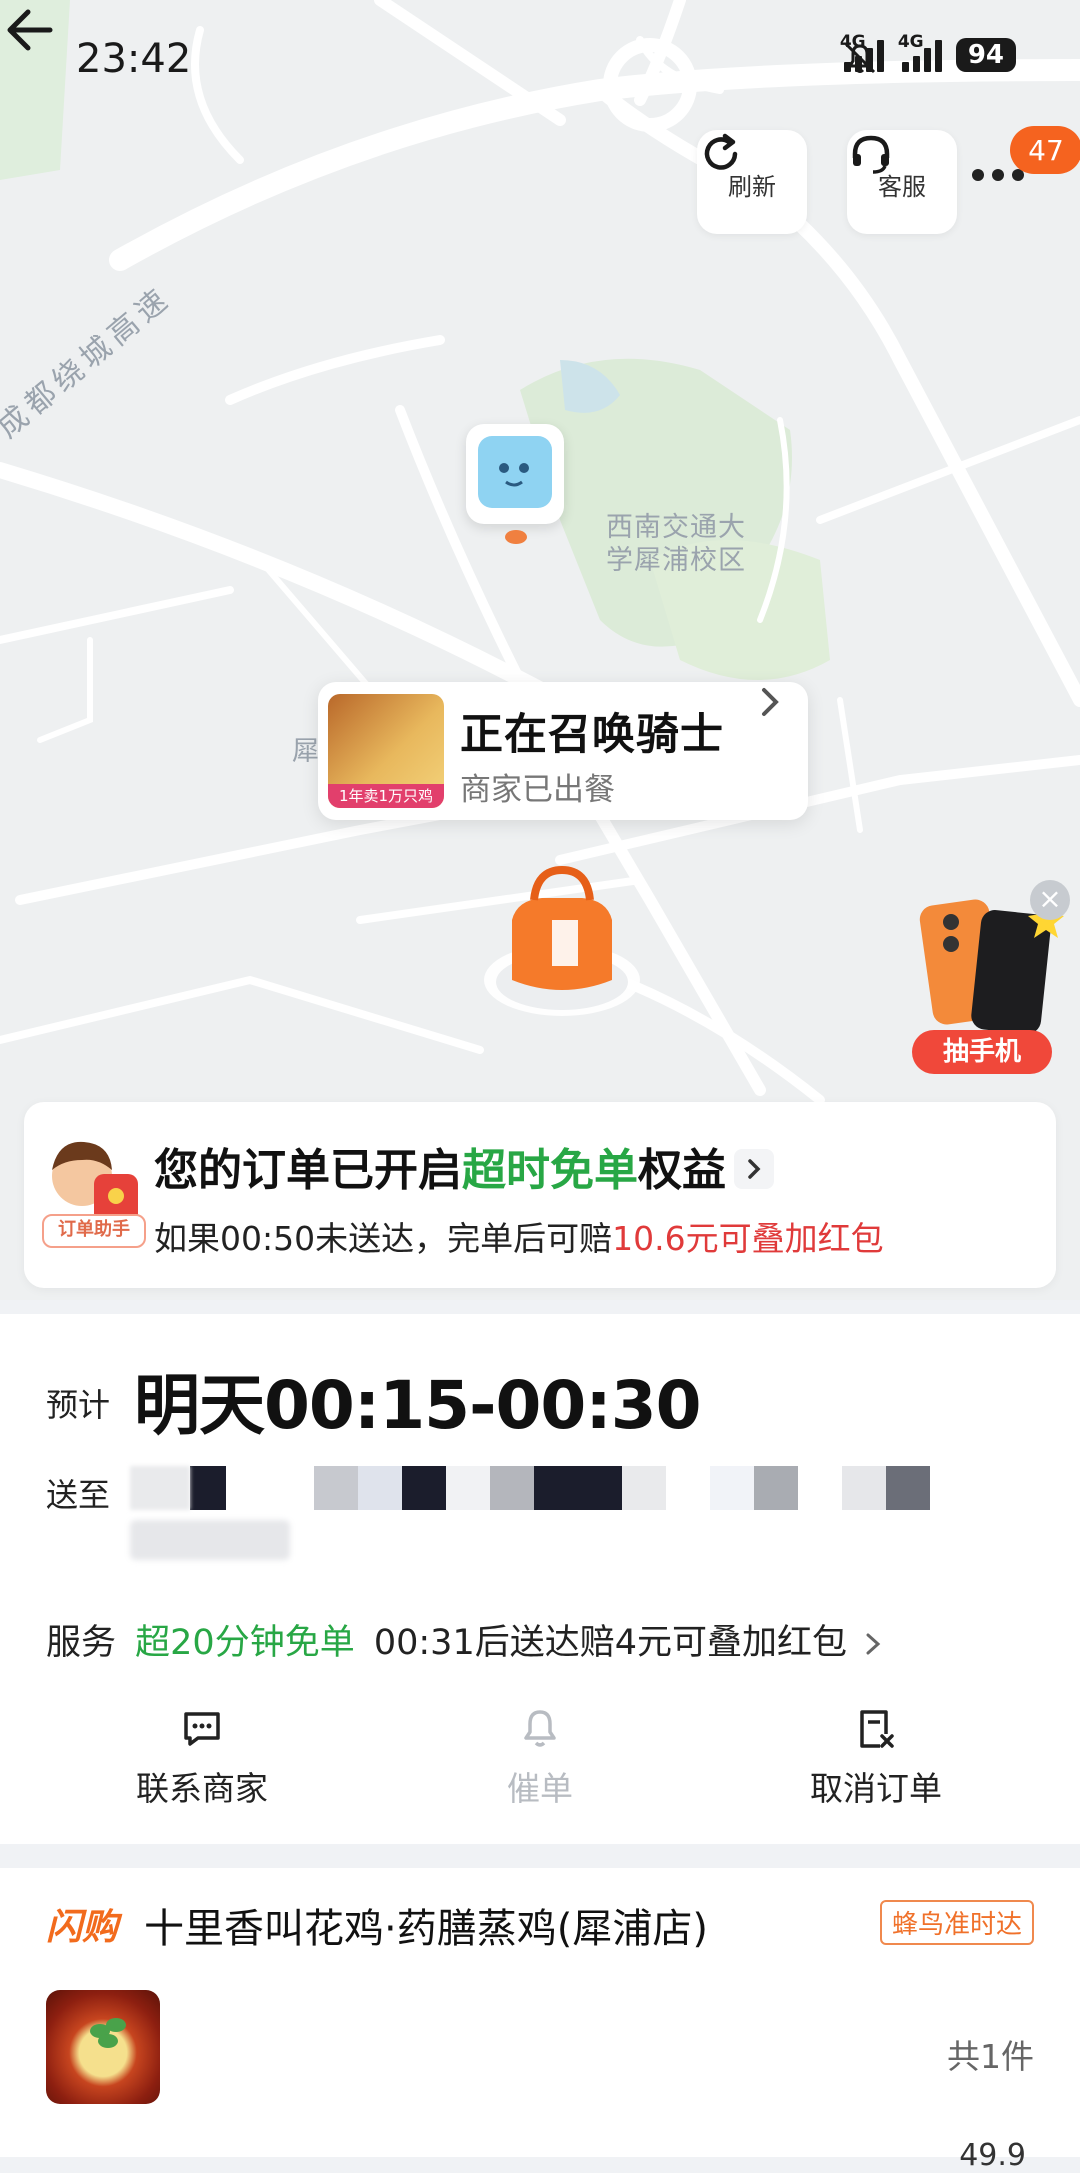 The height and width of the screenshot is (2173, 1080). Describe the element at coordinates (902, 182) in the screenshot. I see `customer-service-button: 客服` at that location.